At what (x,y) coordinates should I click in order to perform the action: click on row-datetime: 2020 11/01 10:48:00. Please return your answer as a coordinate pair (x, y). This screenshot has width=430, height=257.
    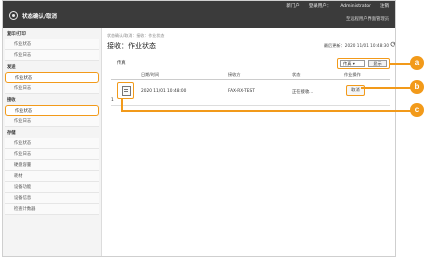
    Looking at the image, I should click on (164, 91).